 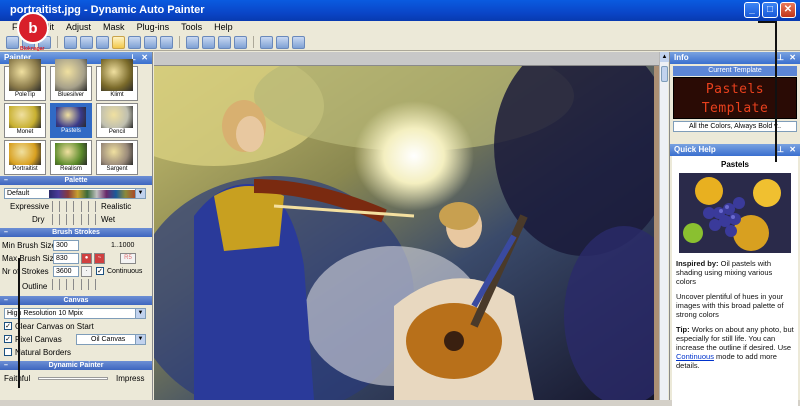 What do you see at coordinates (66, 258) in the screenshot?
I see `max-brush-input: 830` at bounding box center [66, 258].